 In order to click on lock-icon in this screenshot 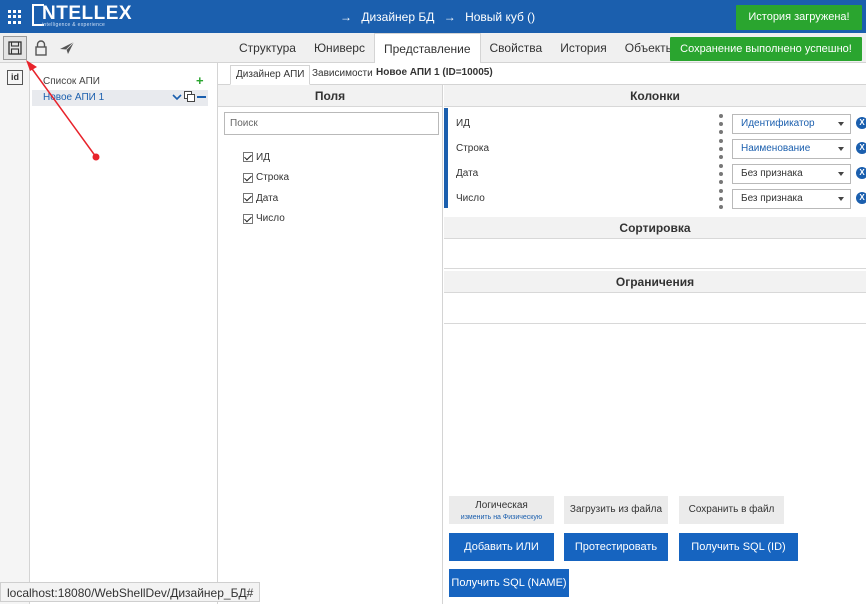, I will do `click(41, 48)`.